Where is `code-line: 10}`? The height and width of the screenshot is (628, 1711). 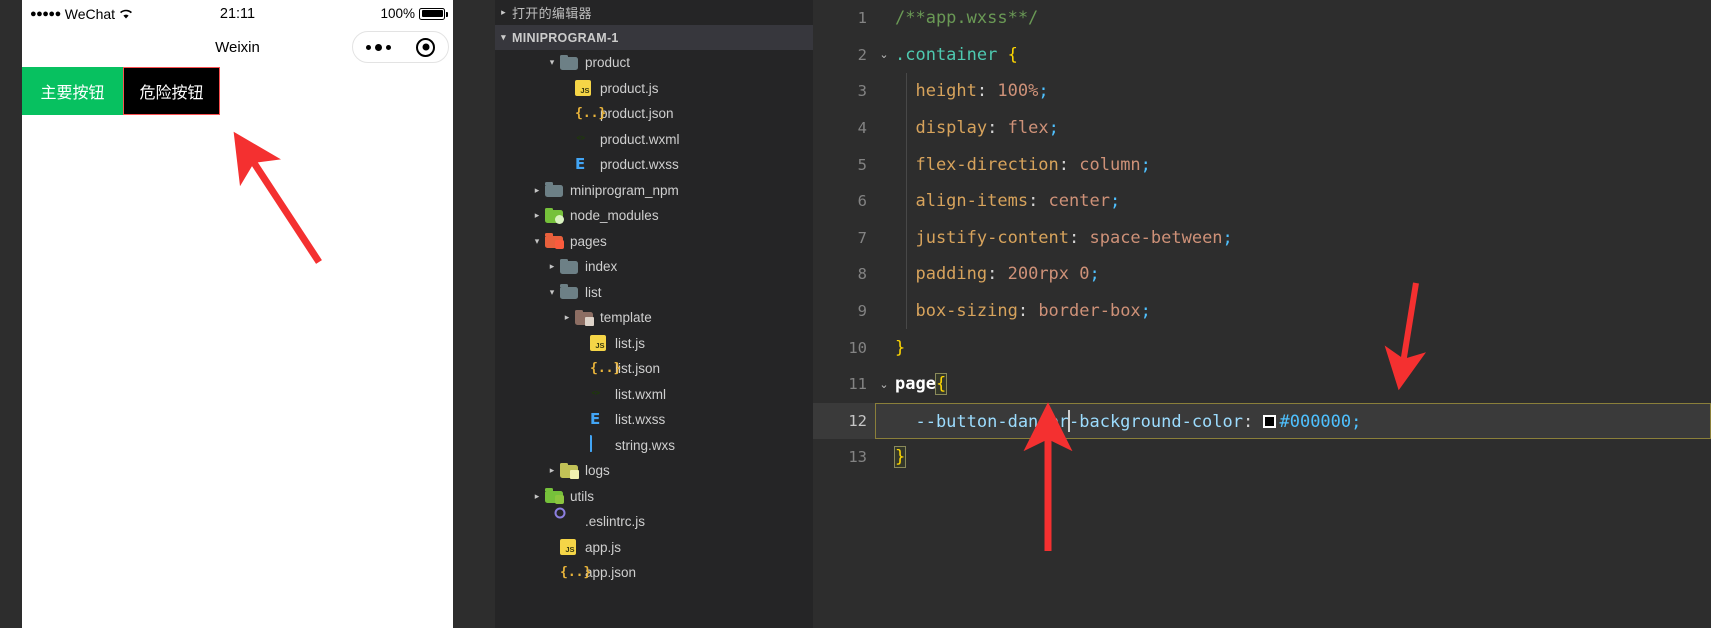
code-line: 10} is located at coordinates (1262, 347).